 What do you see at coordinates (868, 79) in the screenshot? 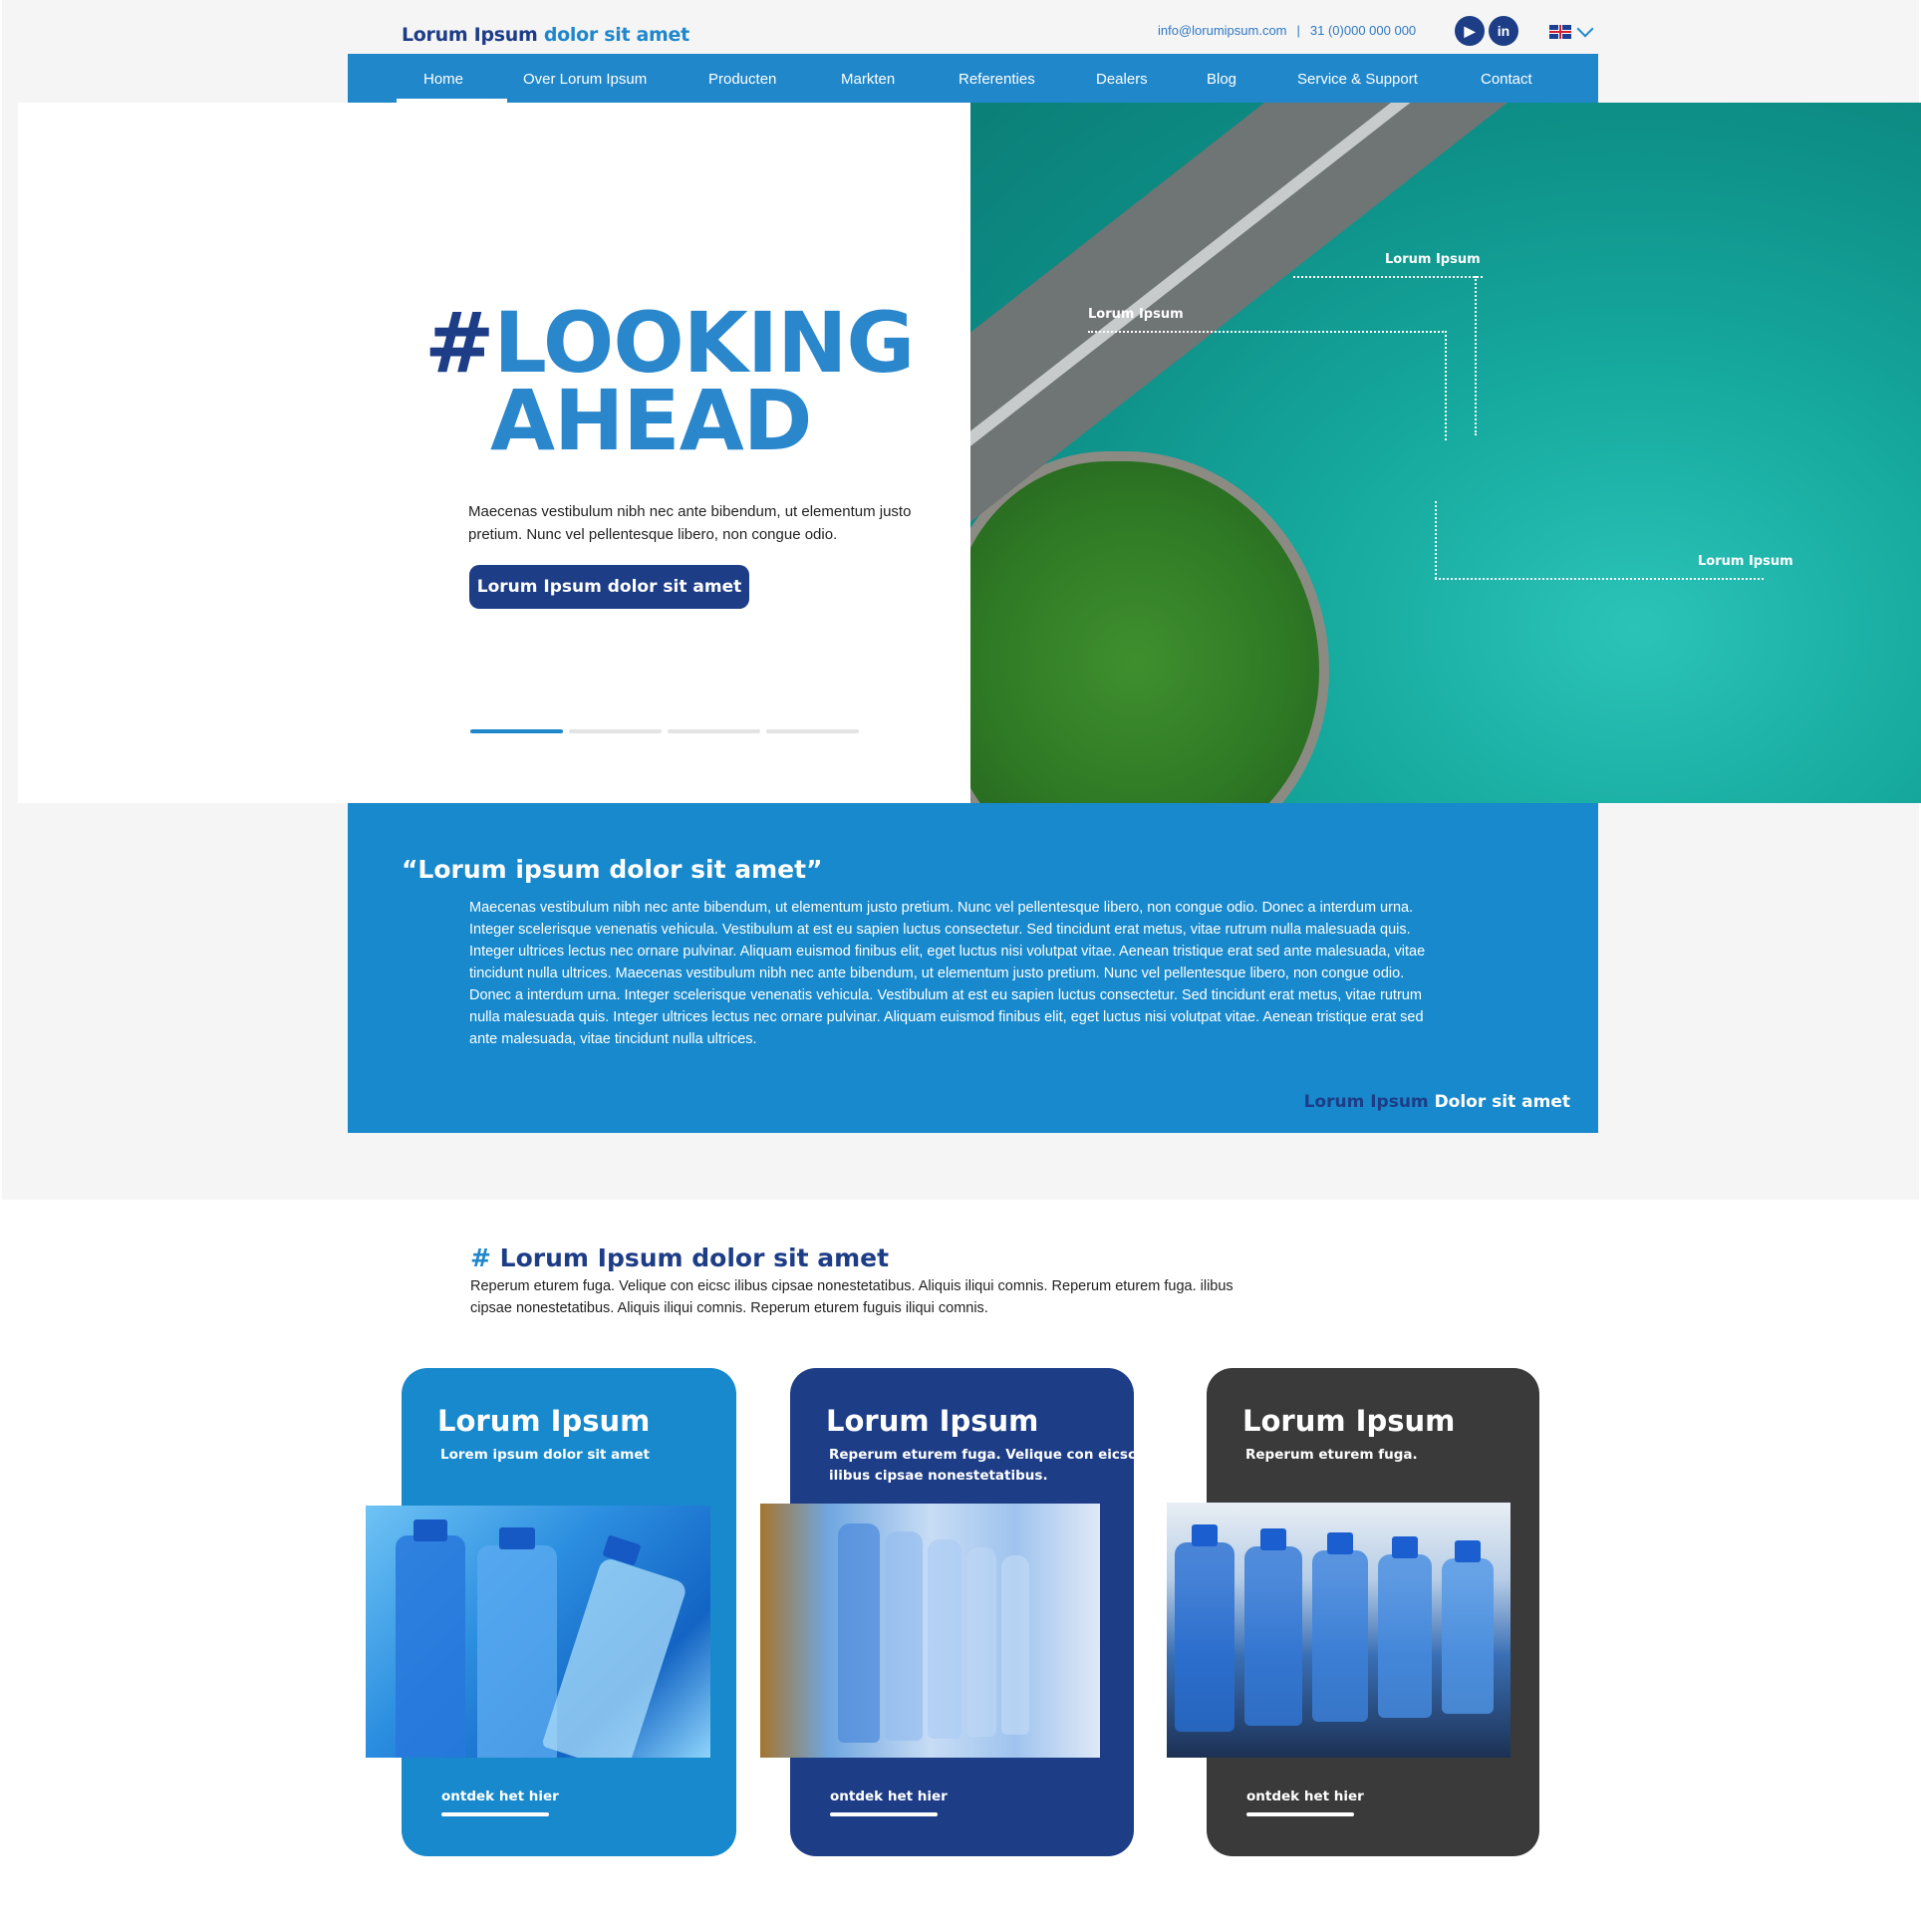
I see `nav-item-markten: Markten` at bounding box center [868, 79].